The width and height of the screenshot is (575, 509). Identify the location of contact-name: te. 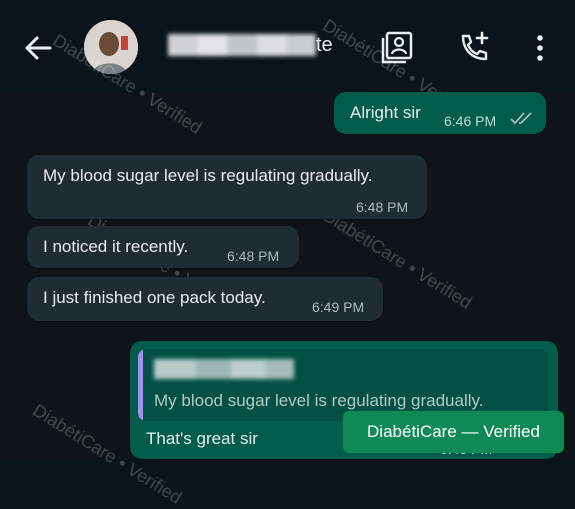
(250, 45).